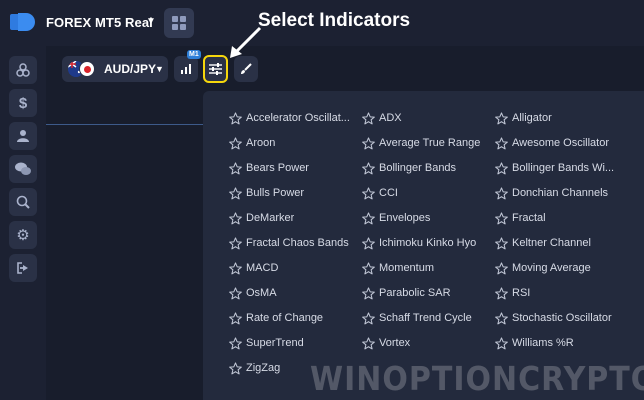 The image size is (644, 400). I want to click on indicator-label: Alligator, so click(532, 118).